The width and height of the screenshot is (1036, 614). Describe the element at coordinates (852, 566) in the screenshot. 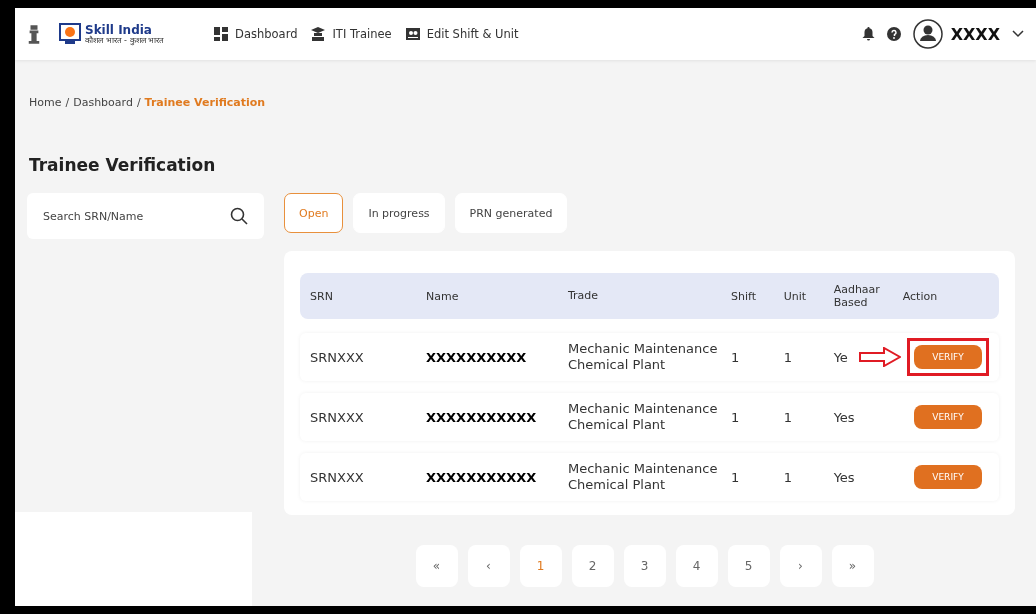

I see `page-button: »` at that location.